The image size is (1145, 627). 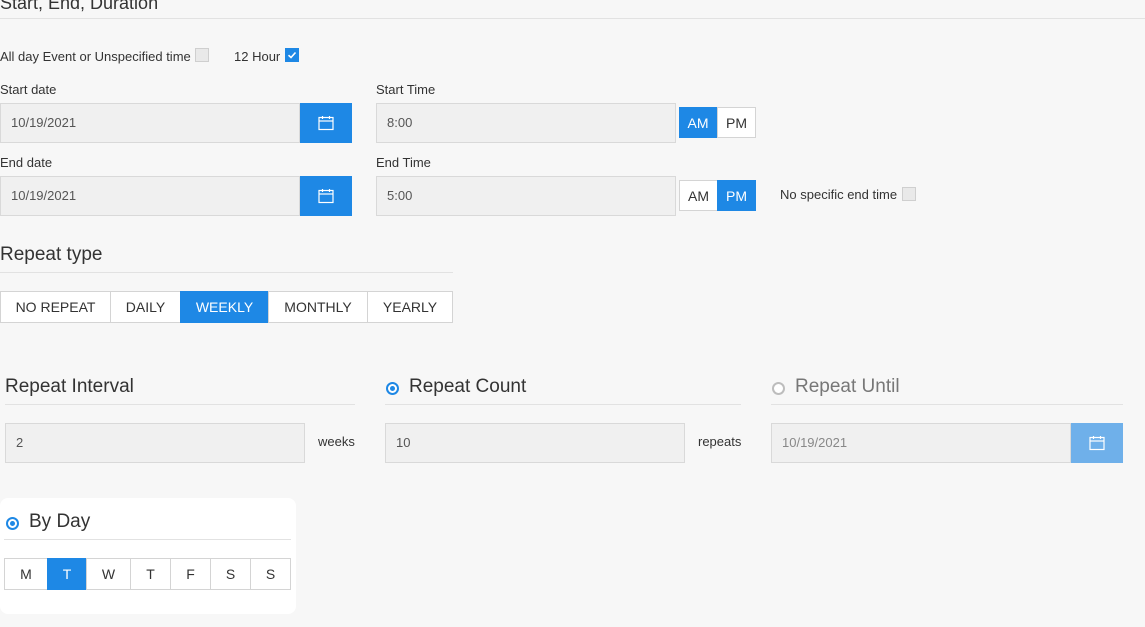 What do you see at coordinates (147, 539) in the screenshot?
I see `by-day-divider` at bounding box center [147, 539].